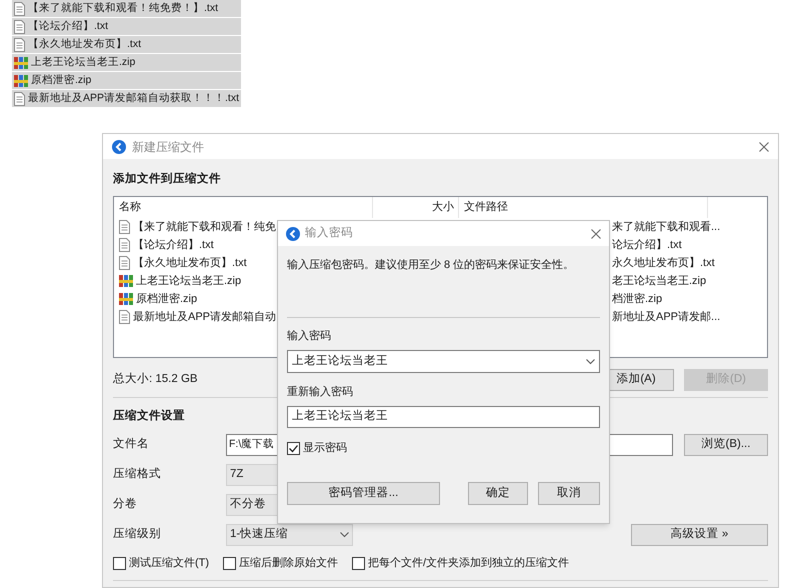 This screenshot has width=800, height=588. What do you see at coordinates (443, 417) in the screenshot?
I see `password-field: 上老王论坛当老王` at bounding box center [443, 417].